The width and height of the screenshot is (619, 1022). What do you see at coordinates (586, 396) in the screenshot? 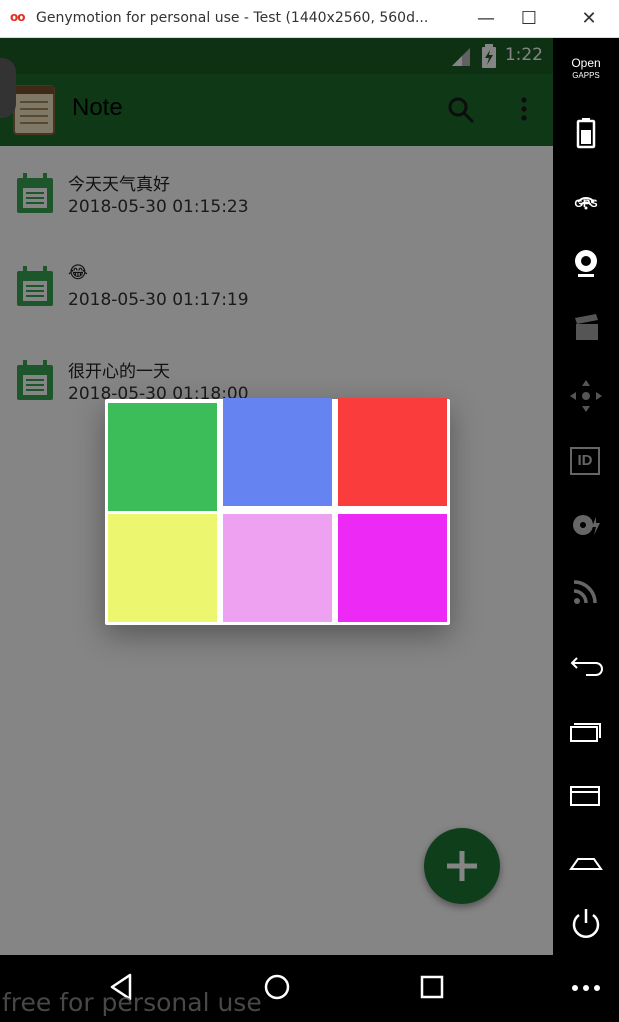
I see `dpad-icon` at bounding box center [586, 396].